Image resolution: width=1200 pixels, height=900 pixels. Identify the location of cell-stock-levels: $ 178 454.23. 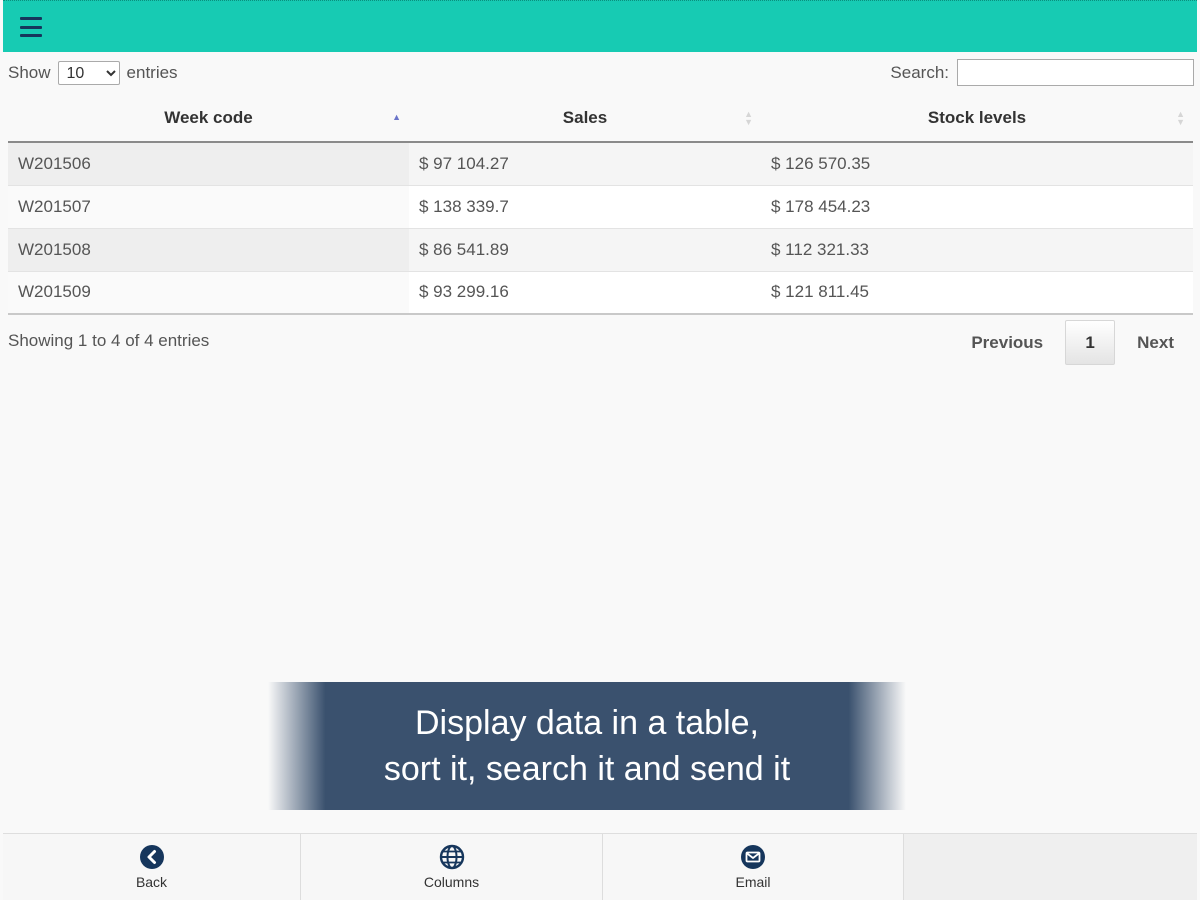
(977, 207).